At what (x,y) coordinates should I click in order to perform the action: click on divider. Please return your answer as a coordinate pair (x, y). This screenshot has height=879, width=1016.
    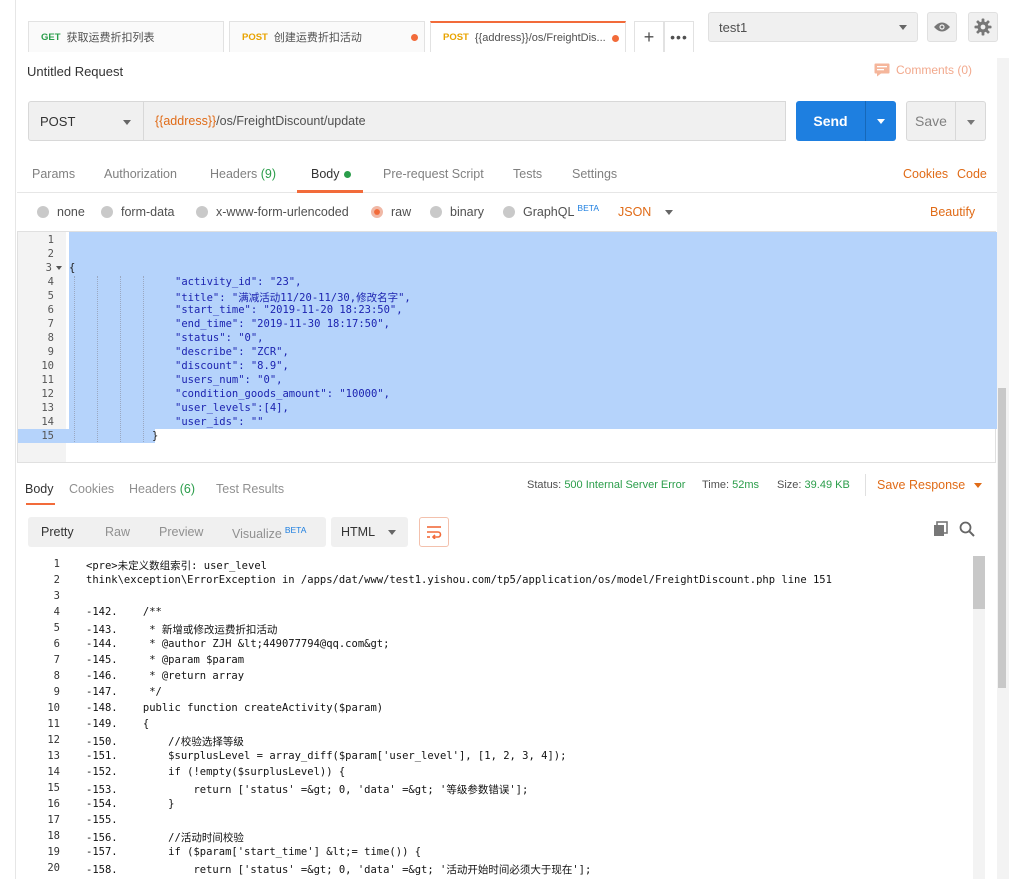
    Looking at the image, I should click on (865, 485).